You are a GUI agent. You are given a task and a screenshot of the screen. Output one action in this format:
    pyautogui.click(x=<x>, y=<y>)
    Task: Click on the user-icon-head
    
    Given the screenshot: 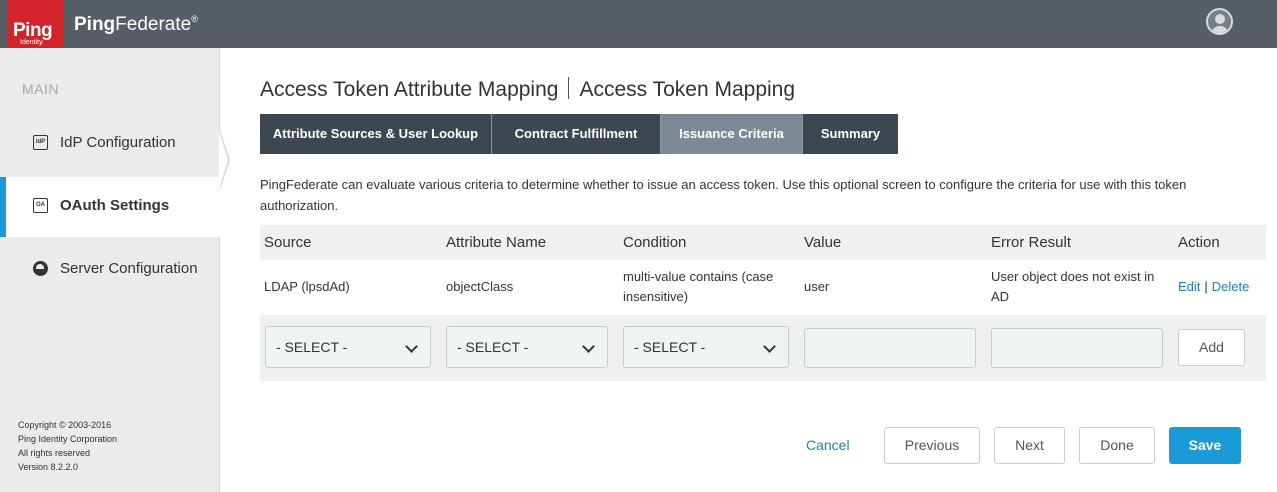 What is the action you would take?
    pyautogui.click(x=1220, y=19)
    